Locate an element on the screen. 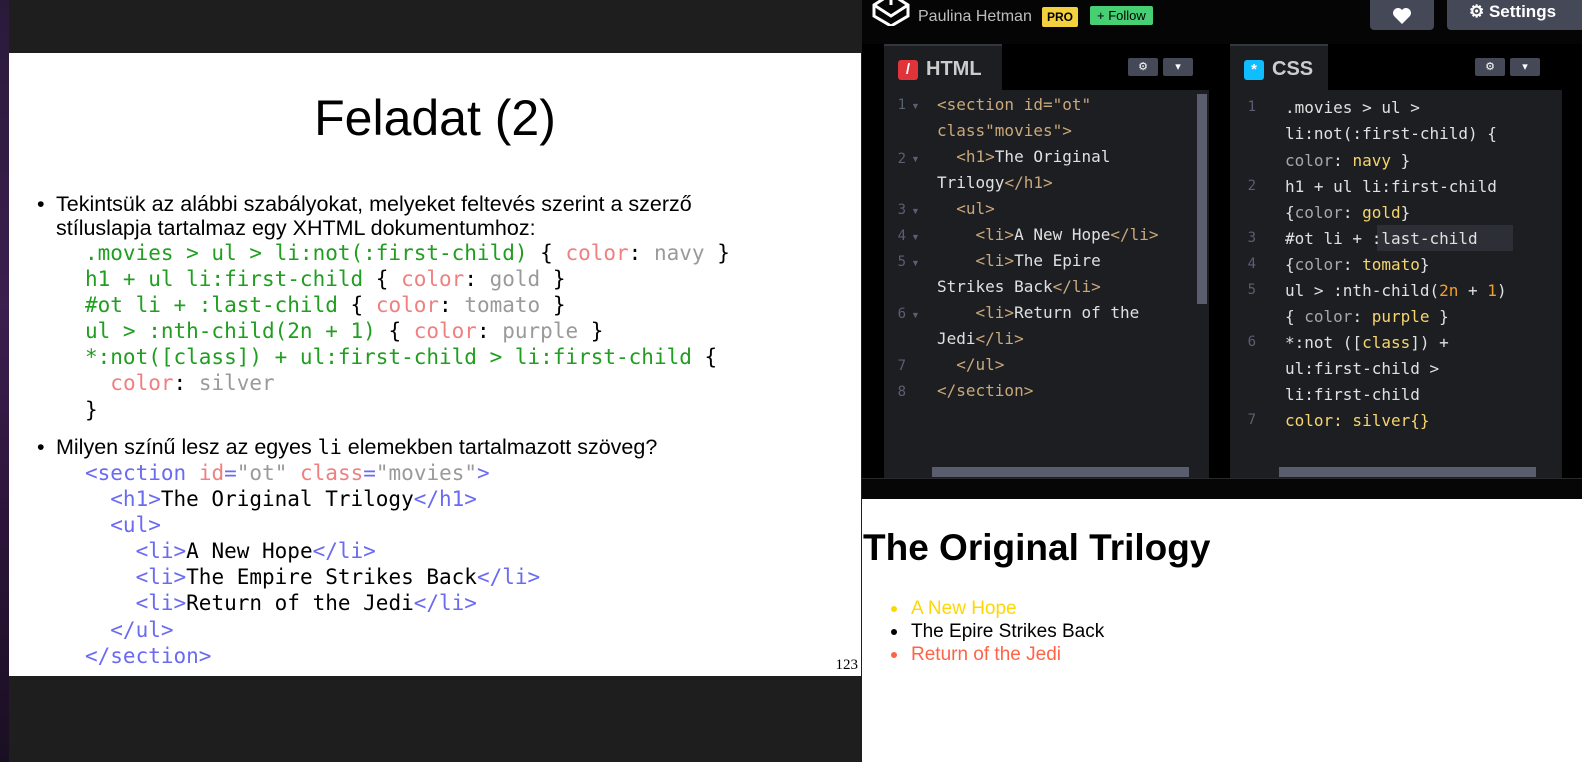 This screenshot has height=762, width=1582. slide-page-number: 123 is located at coordinates (847, 665).